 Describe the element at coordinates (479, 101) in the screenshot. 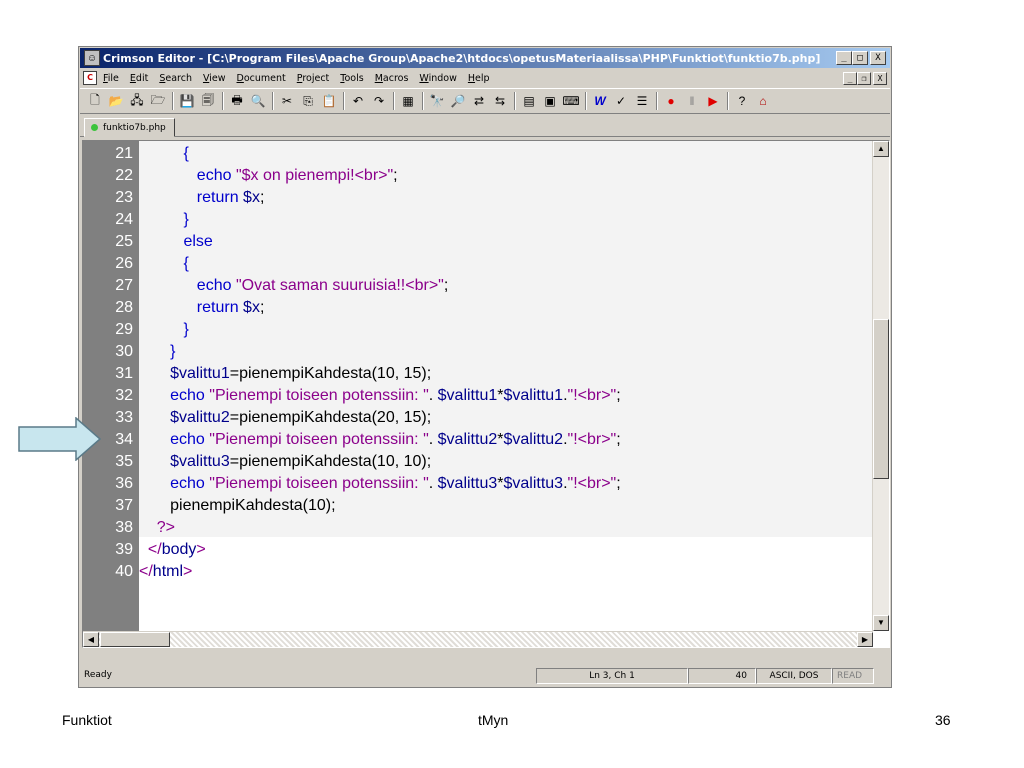

I see `replace-icon: ⇄` at that location.